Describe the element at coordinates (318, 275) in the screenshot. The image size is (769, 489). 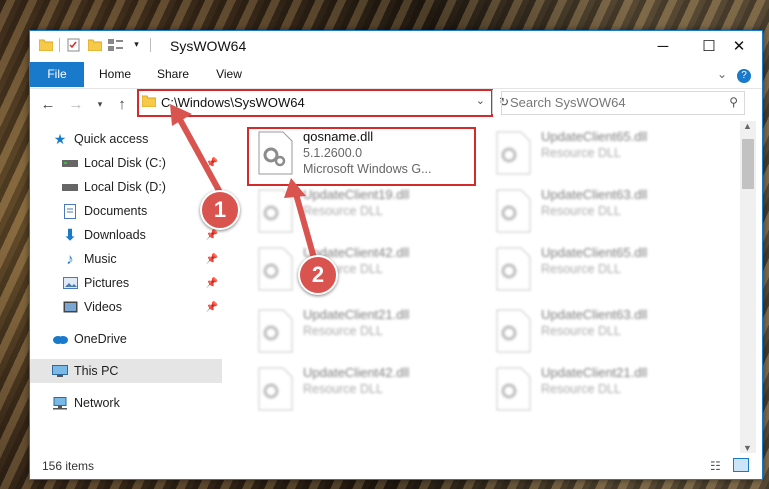
I see `annotation-badge-2: 2` at that location.